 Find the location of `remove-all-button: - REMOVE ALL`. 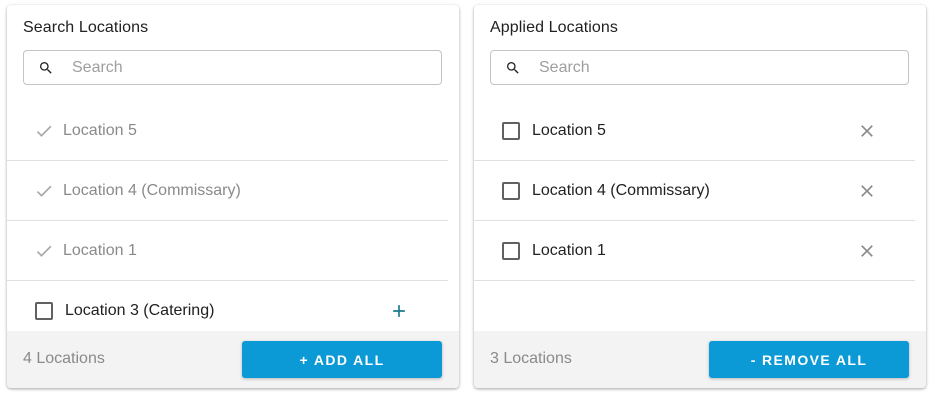

remove-all-button: - REMOVE ALL is located at coordinates (809, 359).